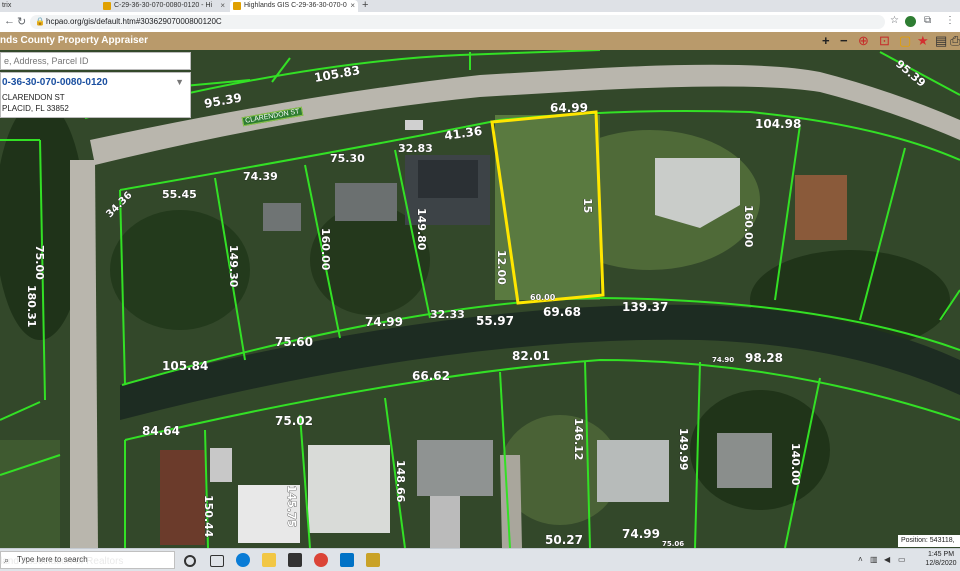 The width and height of the screenshot is (960, 571). What do you see at coordinates (365, 5) in the screenshot?
I see `new-tab-button: +` at bounding box center [365, 5].